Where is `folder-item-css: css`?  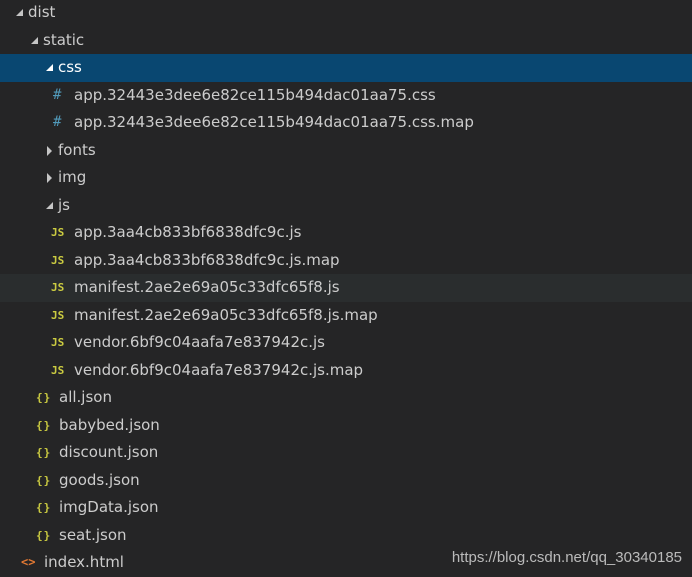
folder-item-css: css is located at coordinates (346, 68).